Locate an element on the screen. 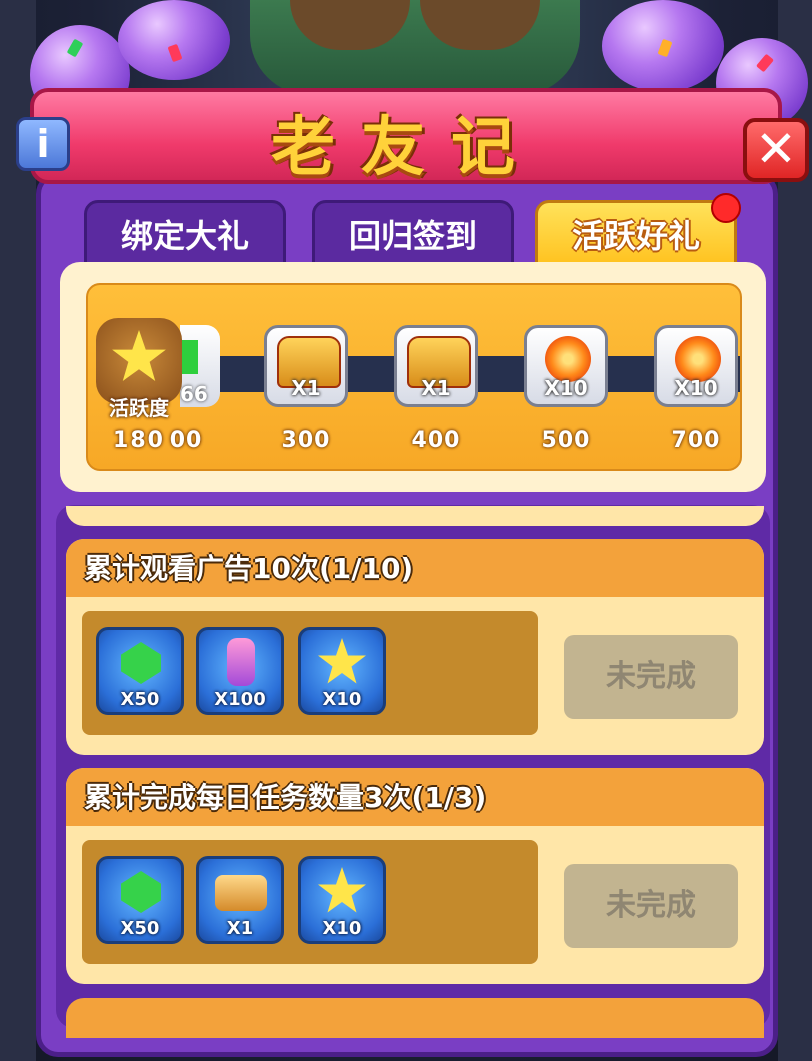  title-banner: 老友记 is located at coordinates (406, 139).